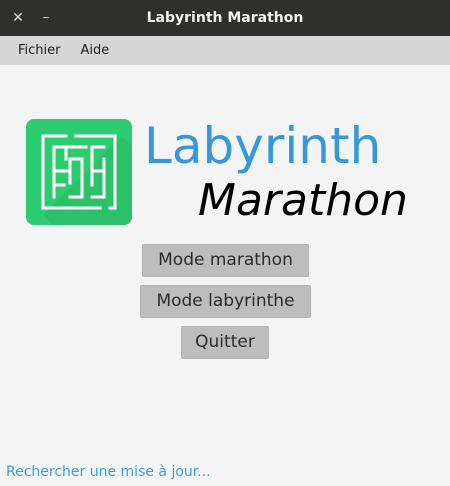 The width and height of the screenshot is (450, 486). Describe the element at coordinates (225, 301) in the screenshot. I see `mode-labyrinthe-button: Mode labyrinthe` at that location.